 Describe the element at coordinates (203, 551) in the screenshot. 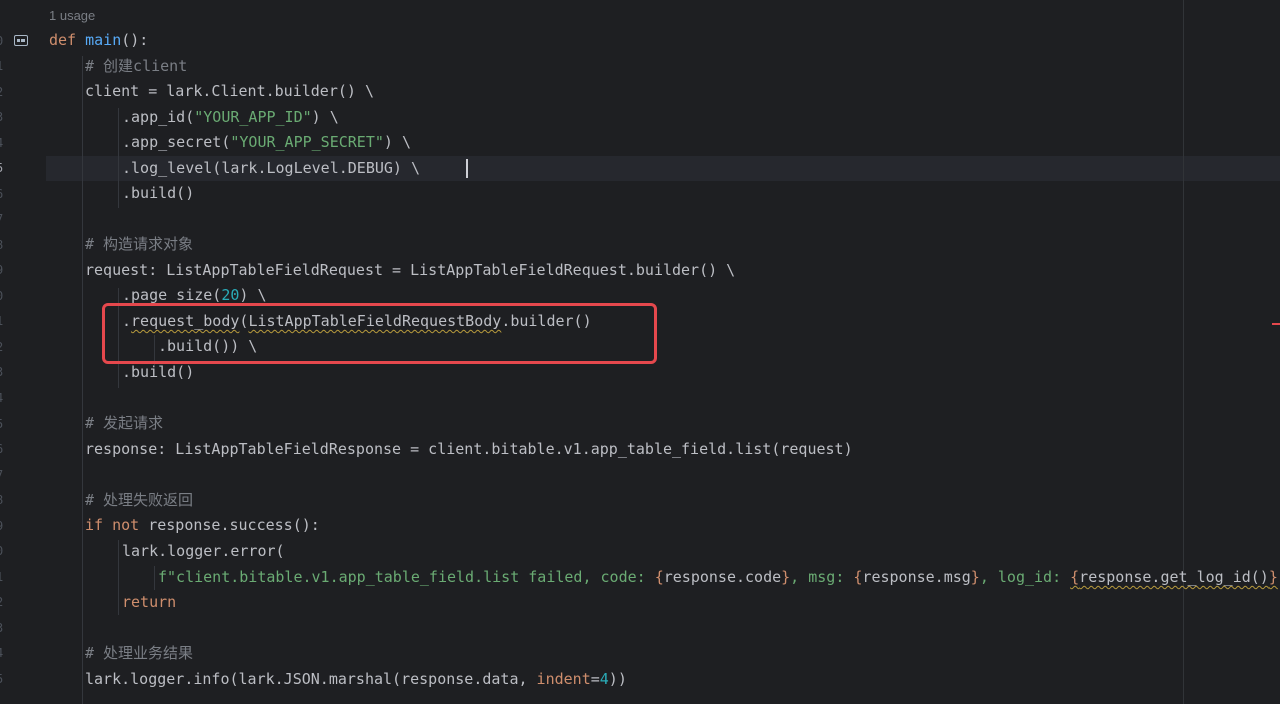

I see `code-line: lark.logger.error(` at that location.